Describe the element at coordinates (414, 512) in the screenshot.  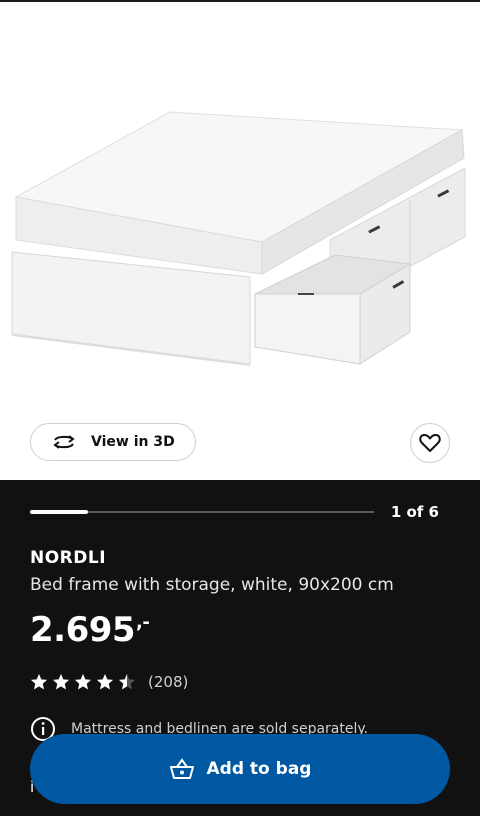
I see `gallery-counter: 1 of 6` at that location.